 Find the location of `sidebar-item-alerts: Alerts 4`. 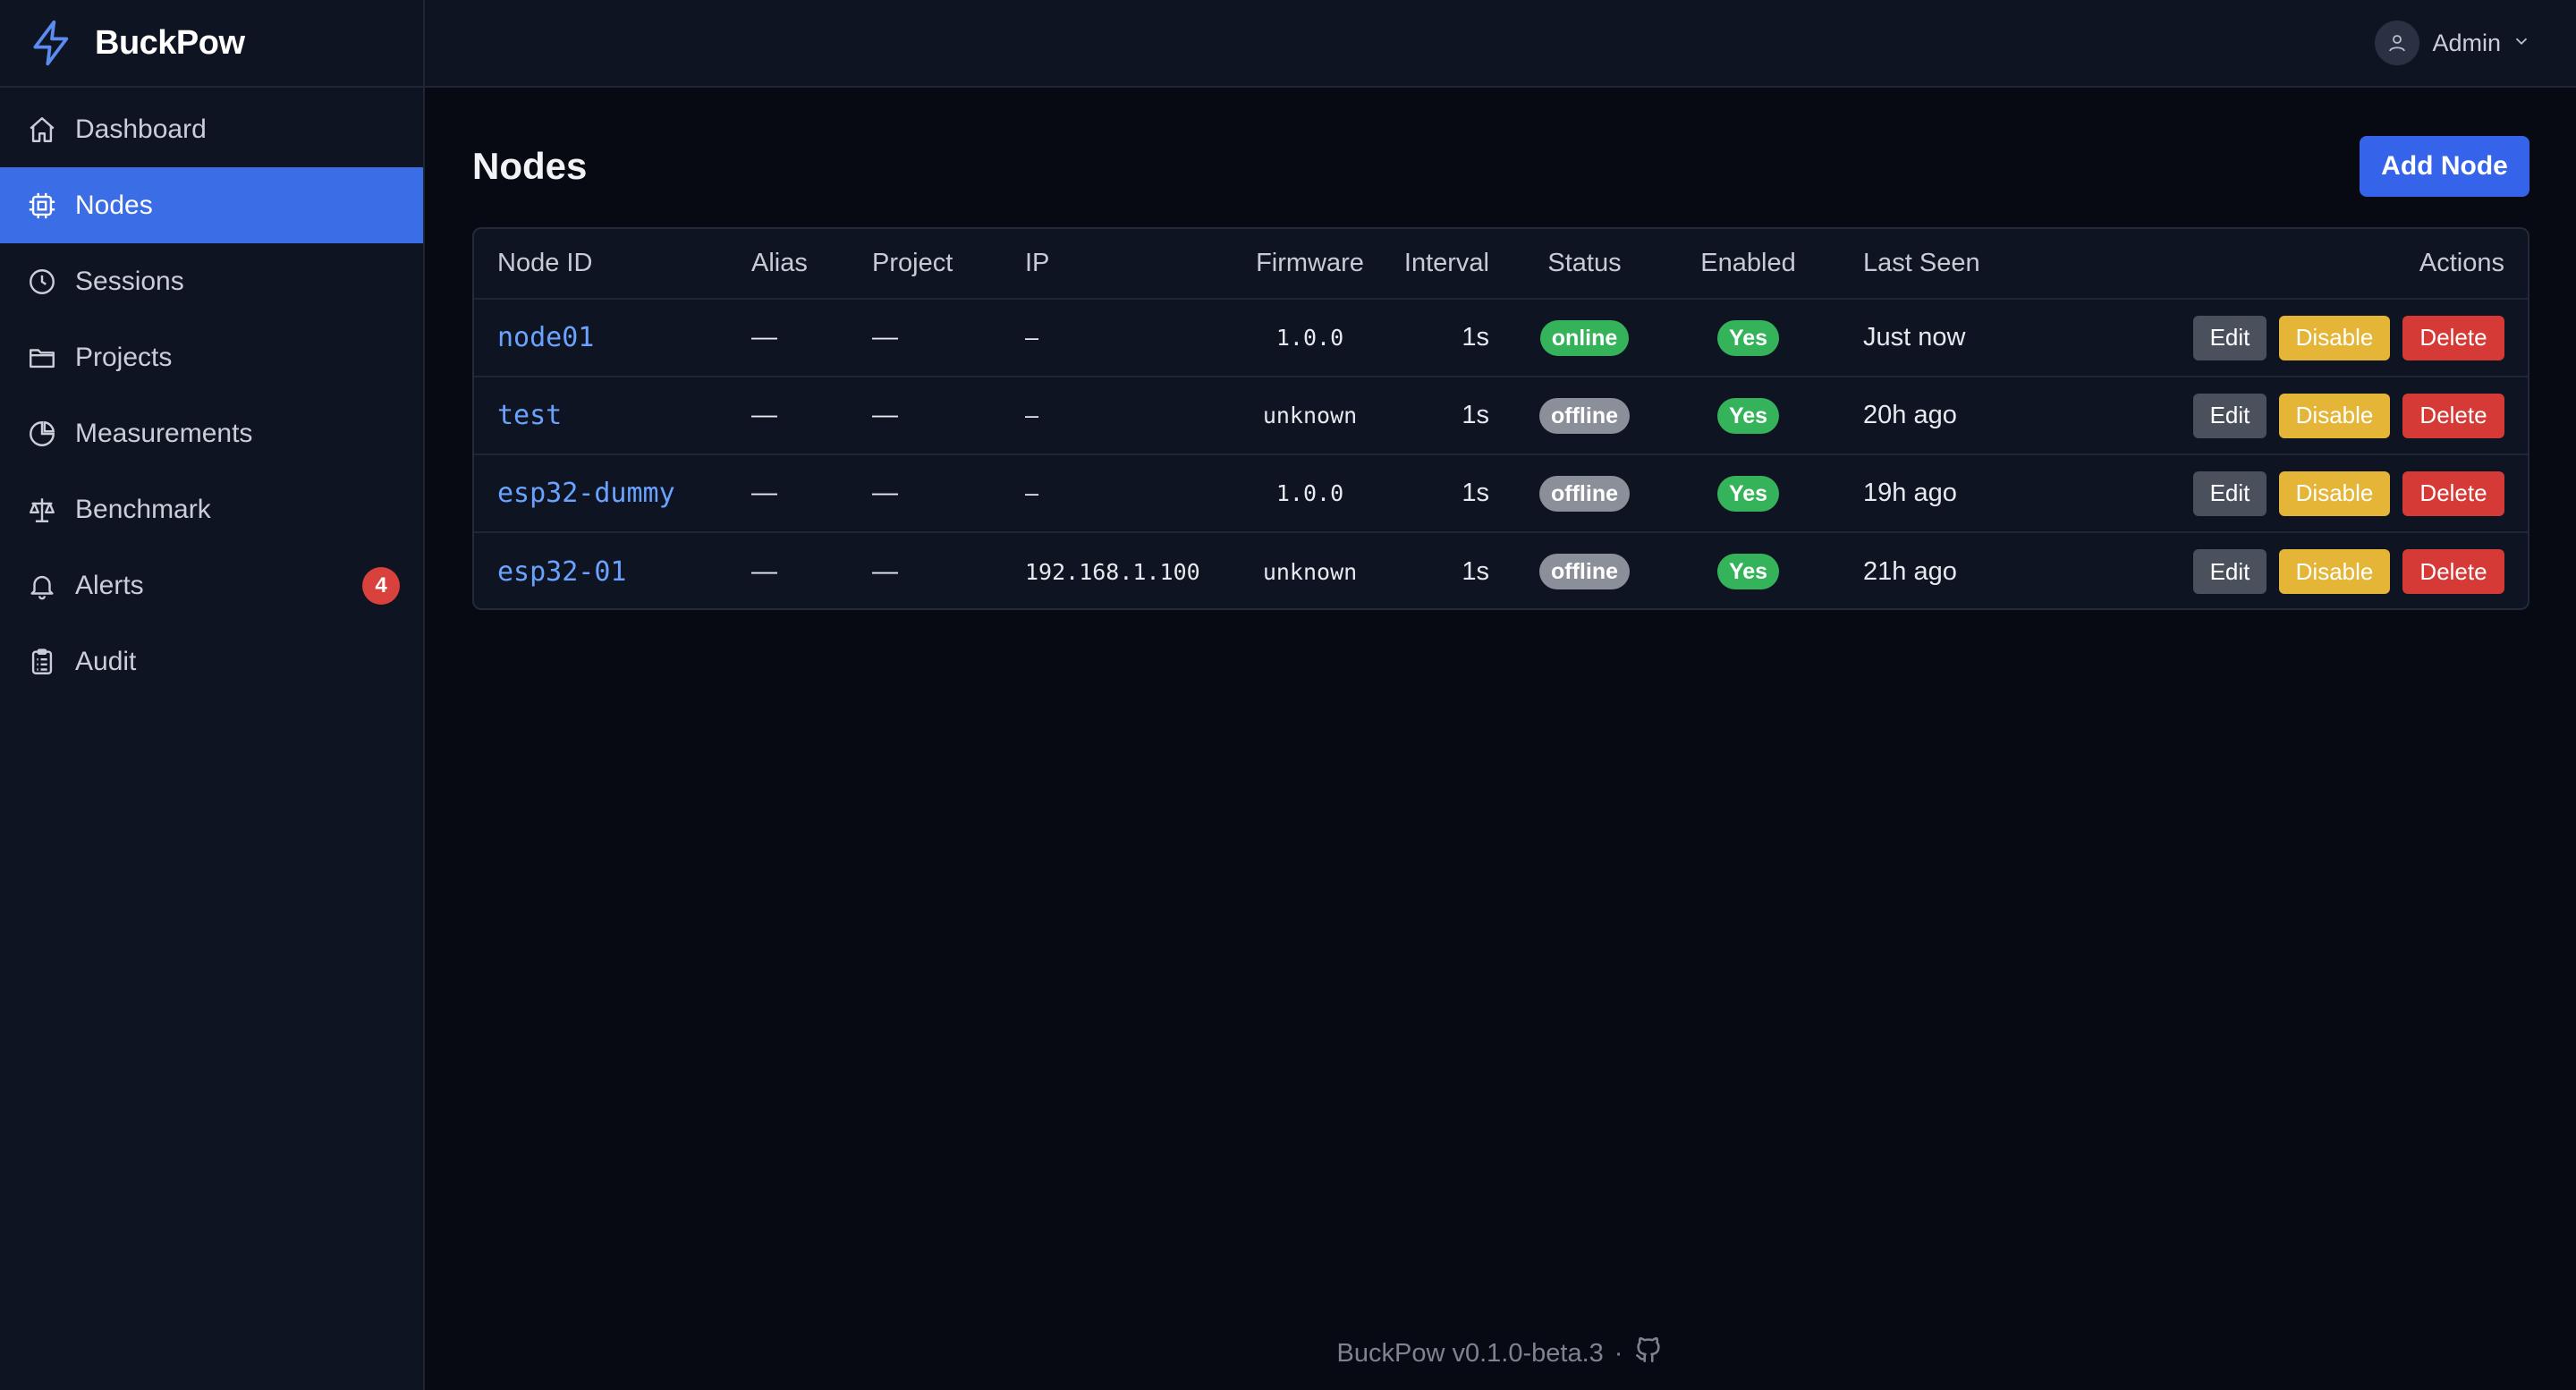

sidebar-item-alerts: Alerts 4 is located at coordinates (211, 585).